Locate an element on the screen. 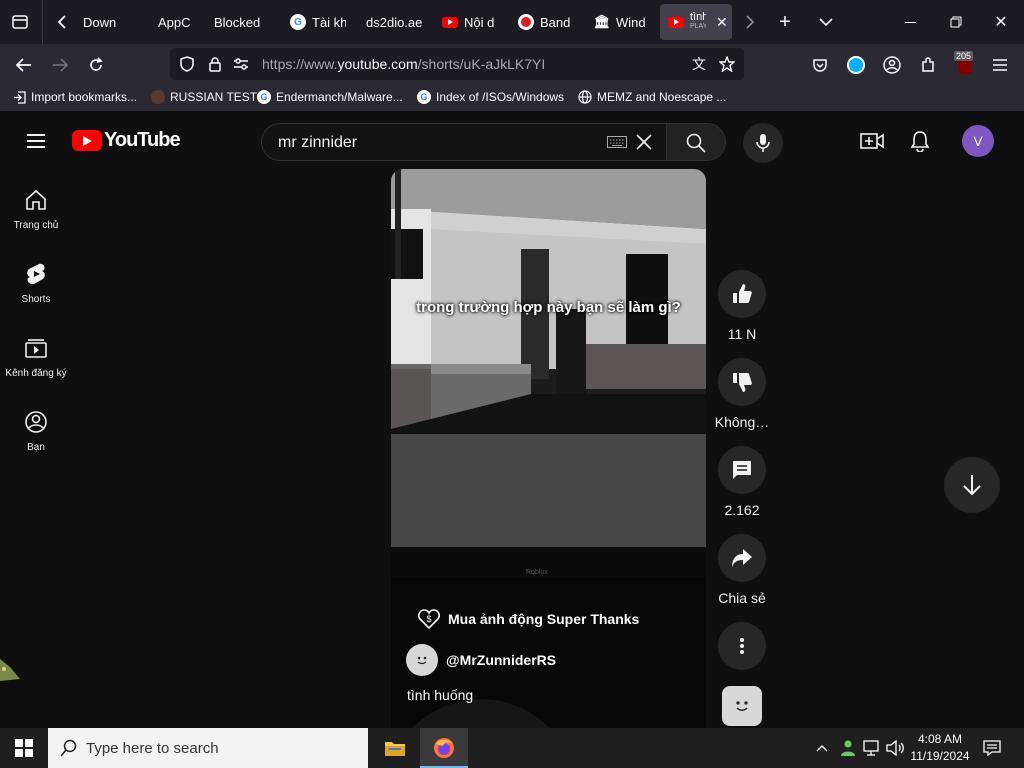 This screenshot has width=1024, height=768. taskbar-clock: 4:08 AM 11/19/2024 is located at coordinates (940, 748).